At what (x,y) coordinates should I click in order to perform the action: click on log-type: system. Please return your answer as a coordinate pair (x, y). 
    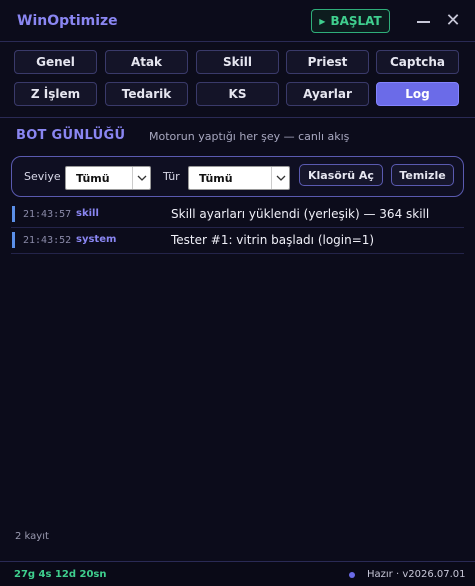
    Looking at the image, I should click on (96, 239).